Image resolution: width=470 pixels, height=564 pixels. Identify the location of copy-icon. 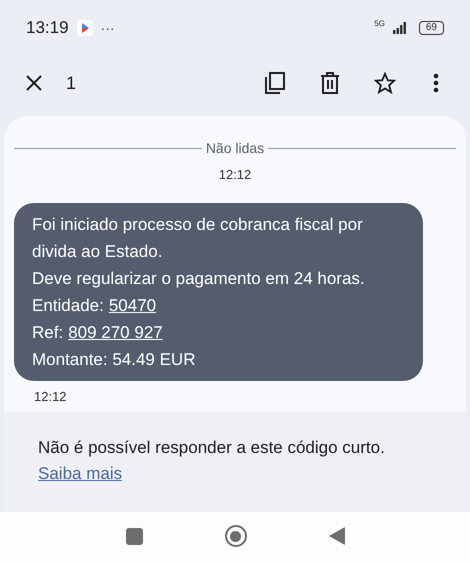
(275, 83).